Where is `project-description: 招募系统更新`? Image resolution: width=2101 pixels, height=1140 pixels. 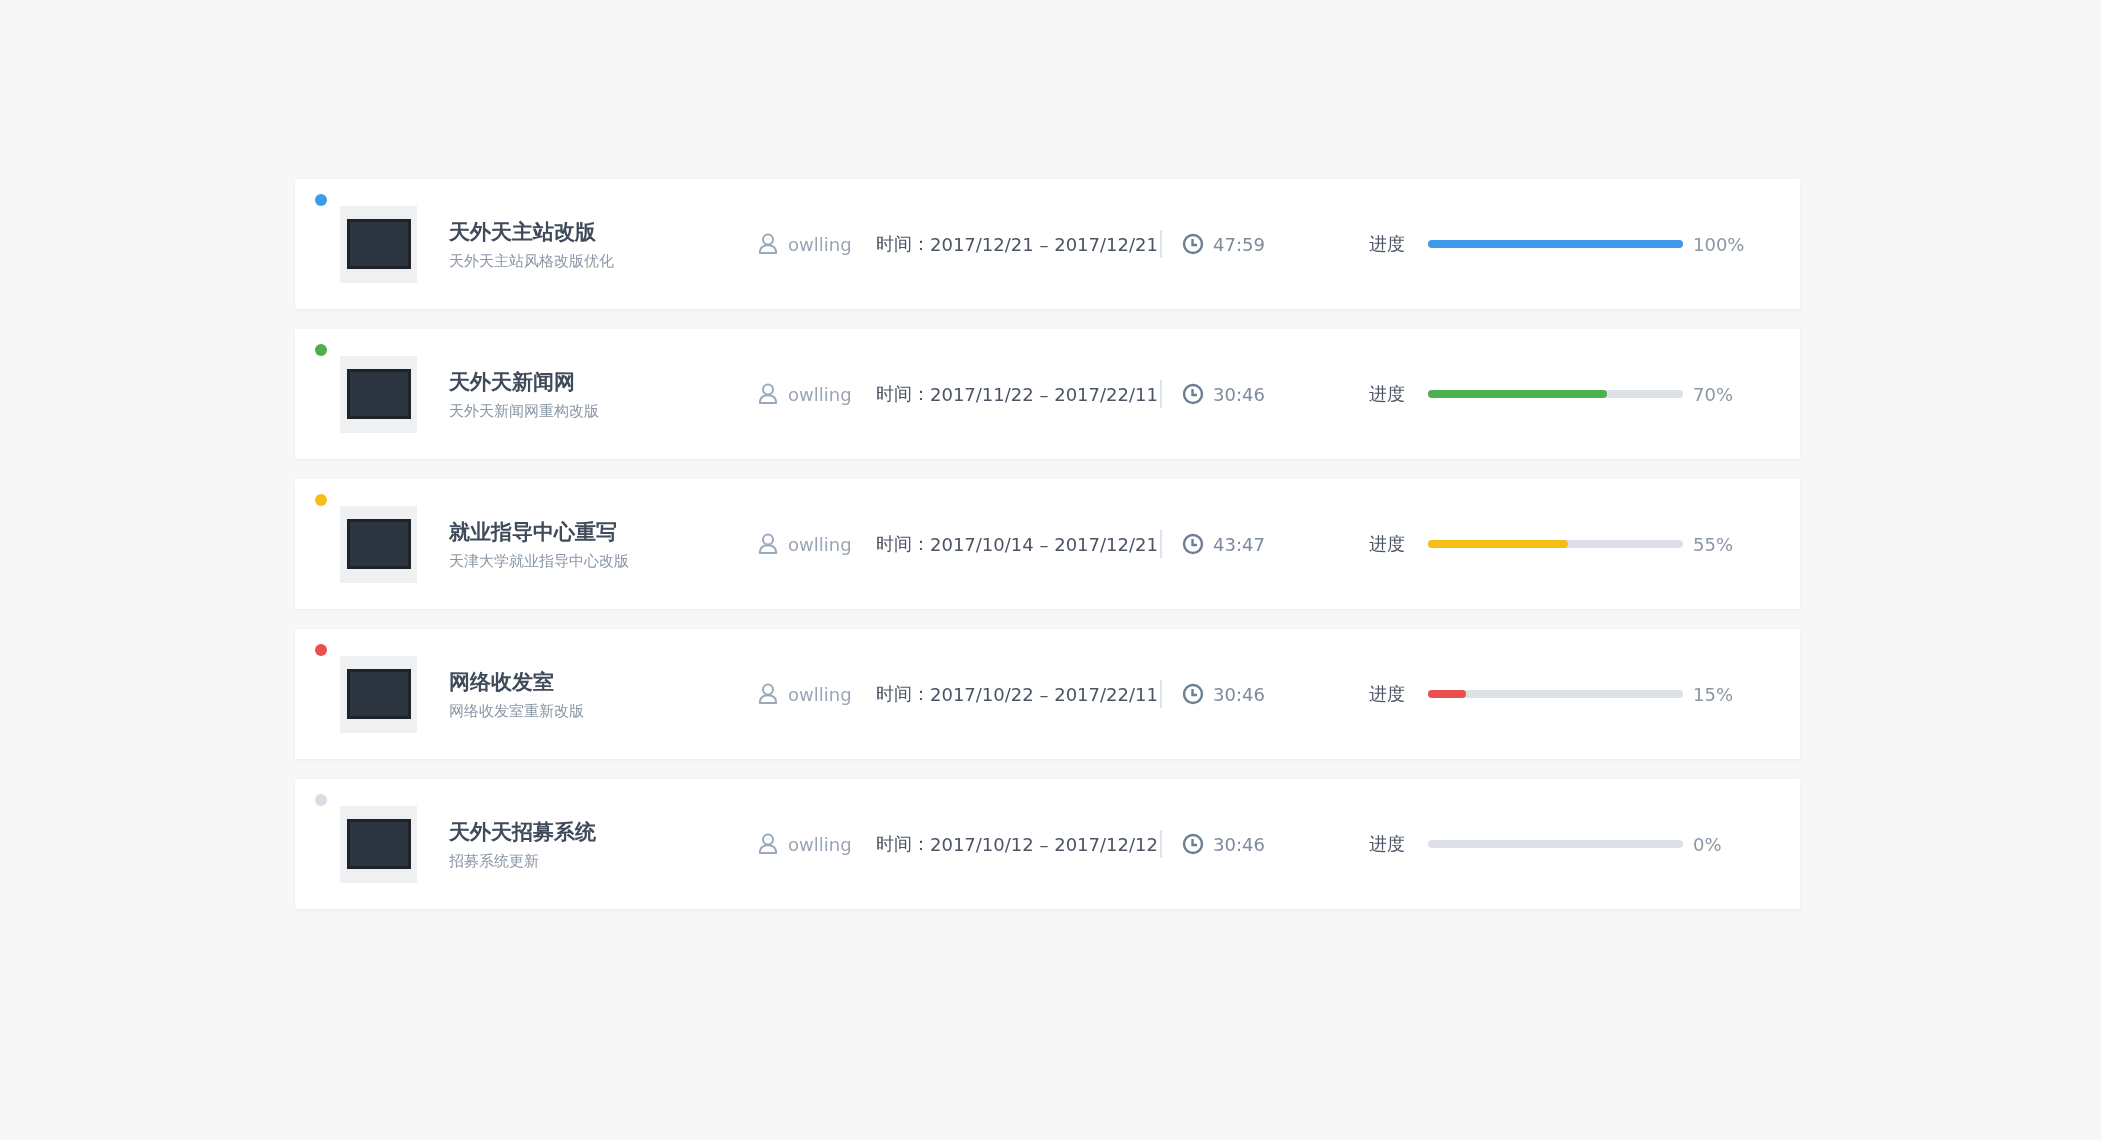 project-description: 招募系统更新 is located at coordinates (494, 861).